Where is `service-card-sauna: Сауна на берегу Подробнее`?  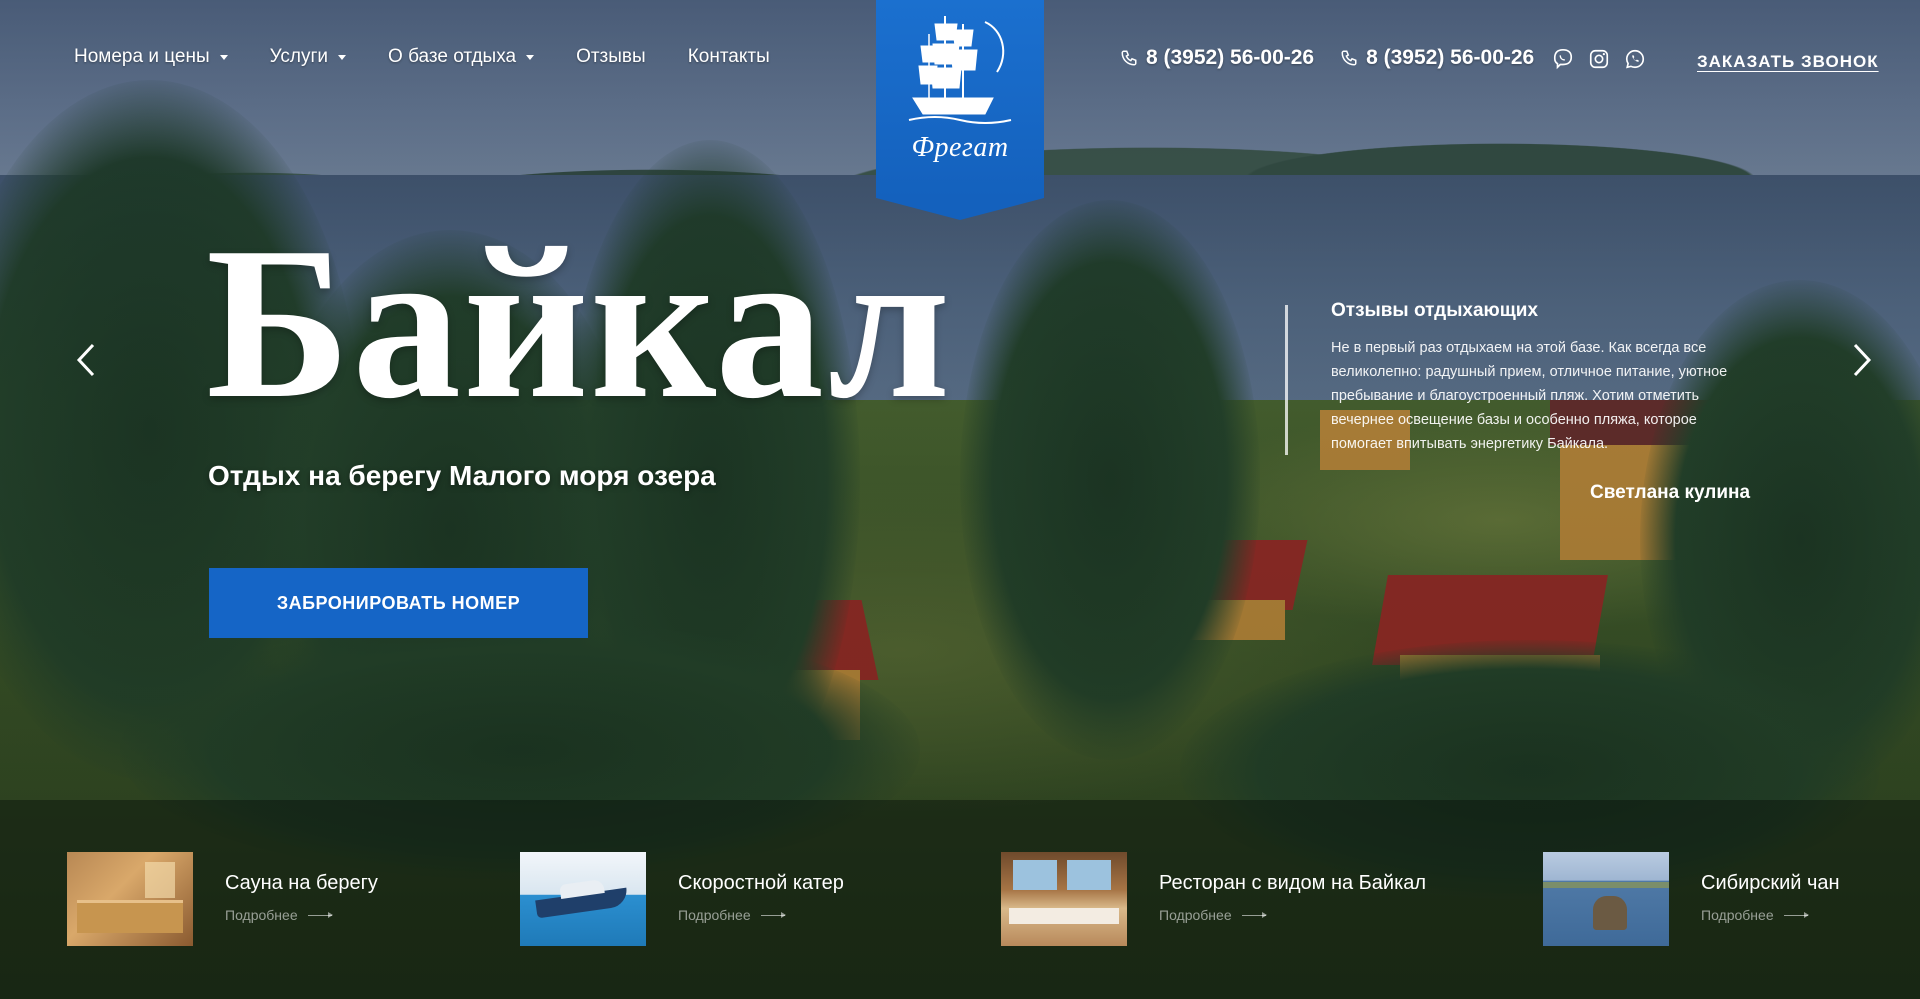
service-card-sauna: Сауна на берегу Подробнее is located at coordinates (222, 899).